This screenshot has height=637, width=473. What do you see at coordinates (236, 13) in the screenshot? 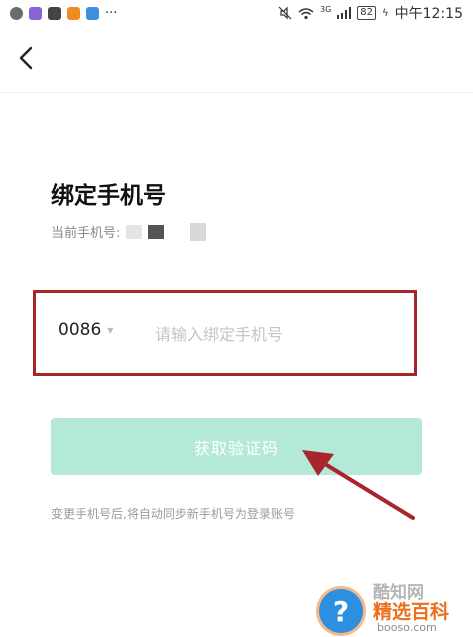
I see `status-bar: ··· 3G 82 ϟ 中午12:15` at bounding box center [236, 13].